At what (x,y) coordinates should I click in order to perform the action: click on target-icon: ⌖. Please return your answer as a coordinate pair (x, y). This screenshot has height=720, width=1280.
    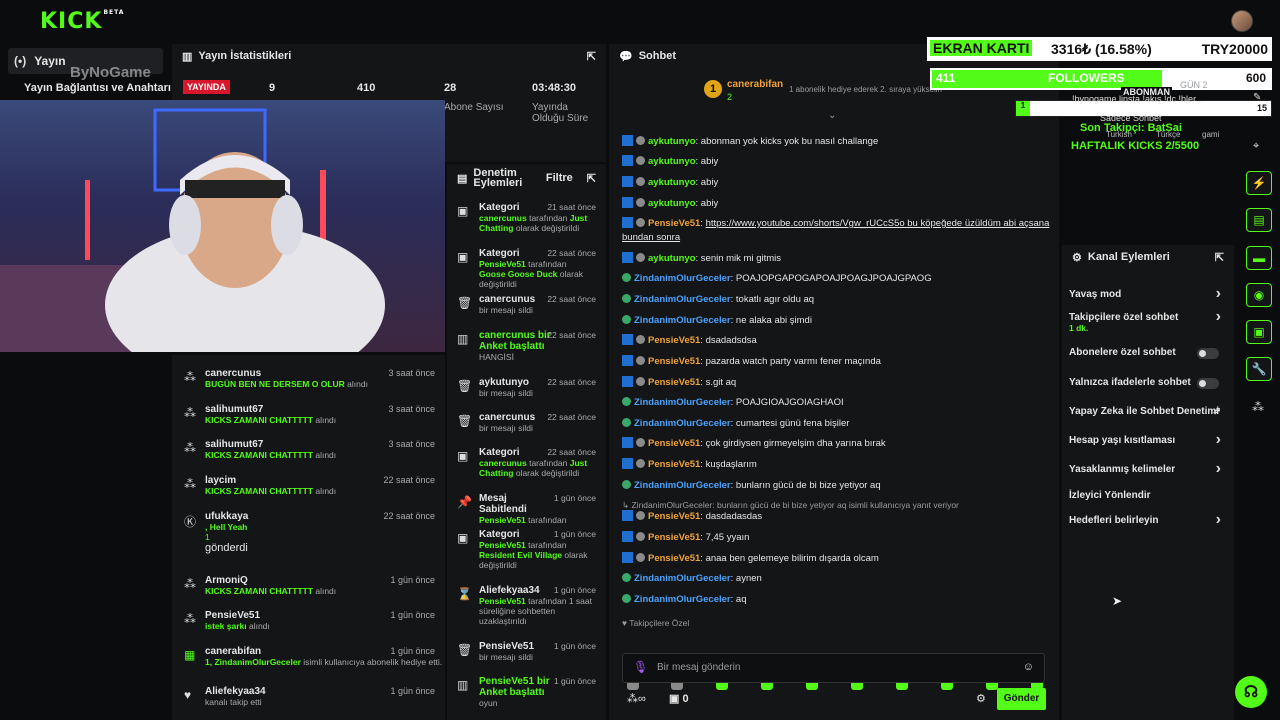
    Looking at the image, I should click on (1256, 146).